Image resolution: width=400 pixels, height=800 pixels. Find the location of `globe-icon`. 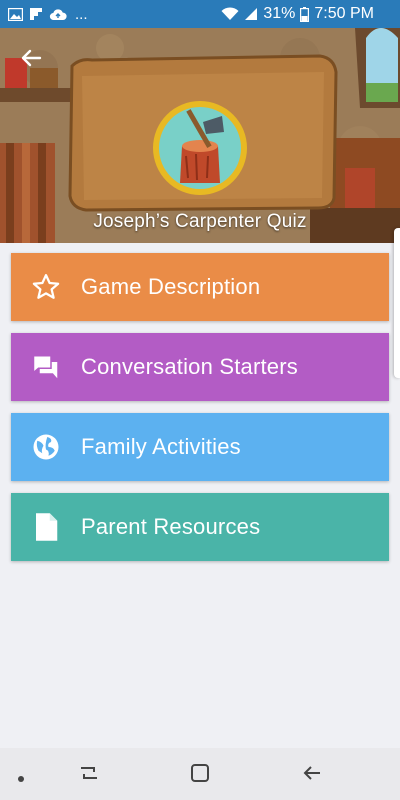

globe-icon is located at coordinates (46, 447).